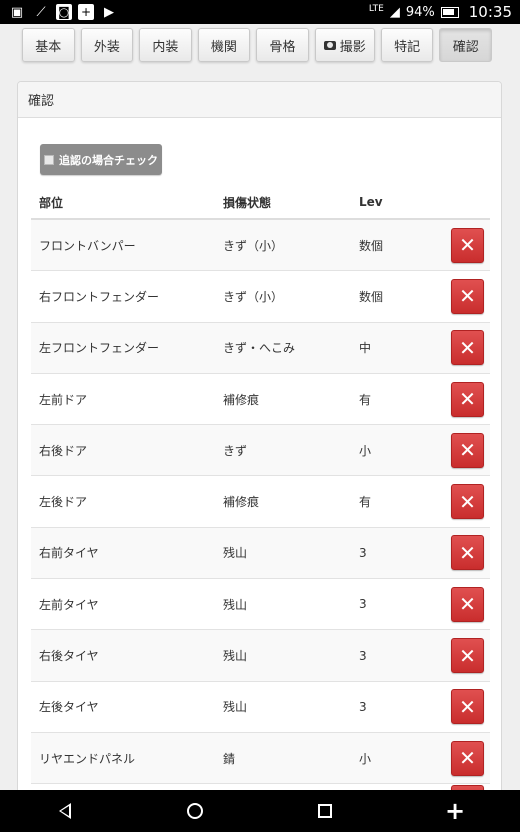 Image resolution: width=520 pixels, height=832 pixels. What do you see at coordinates (17, 12) in the screenshot?
I see `image-icon: ▣` at bounding box center [17, 12].